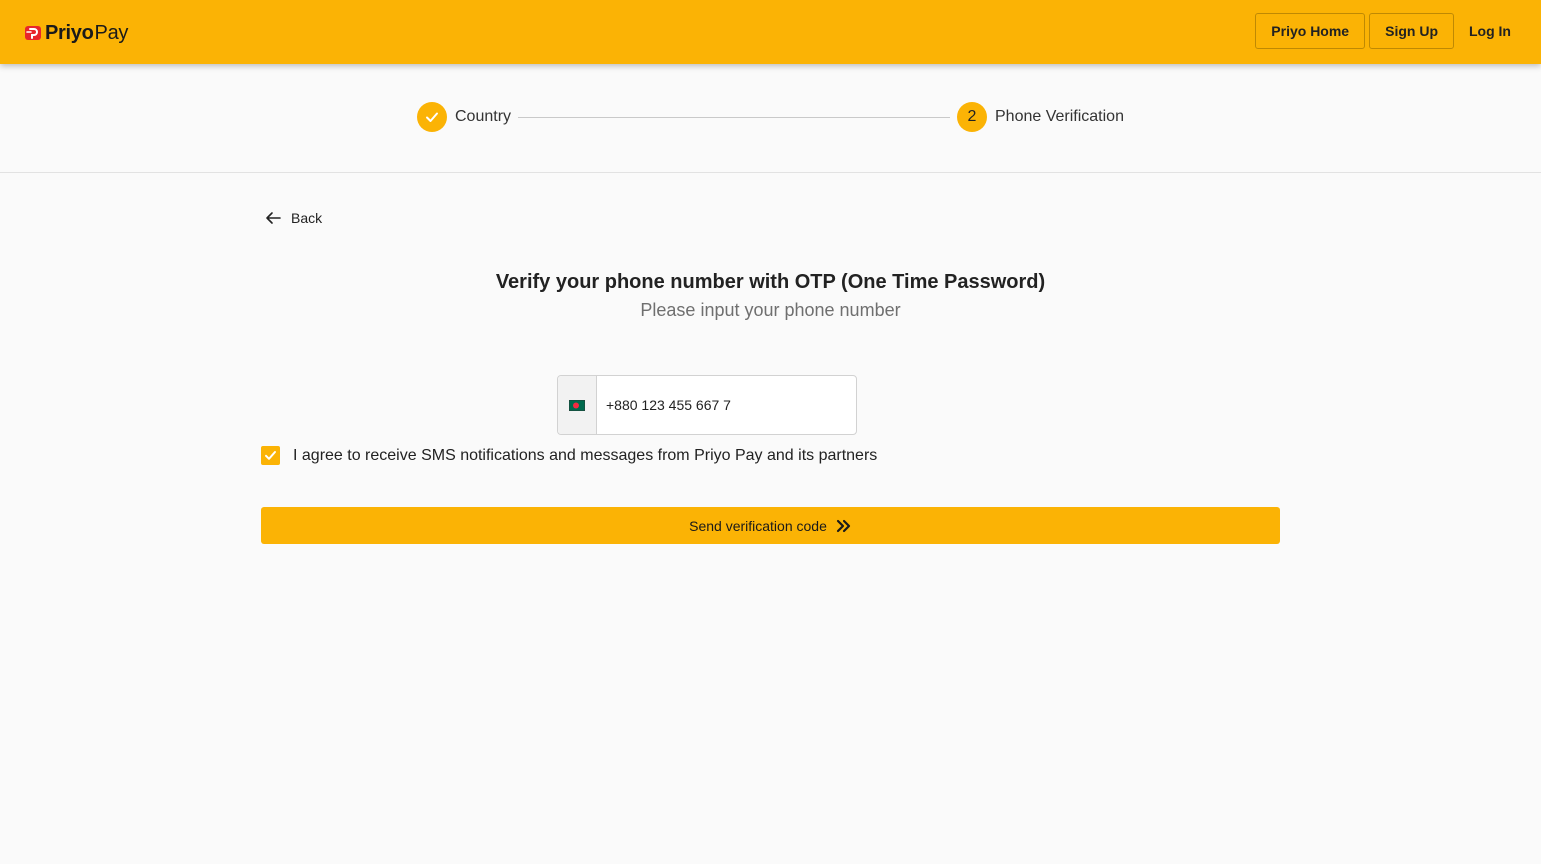  I want to click on step-number-badge: 2, so click(972, 117).